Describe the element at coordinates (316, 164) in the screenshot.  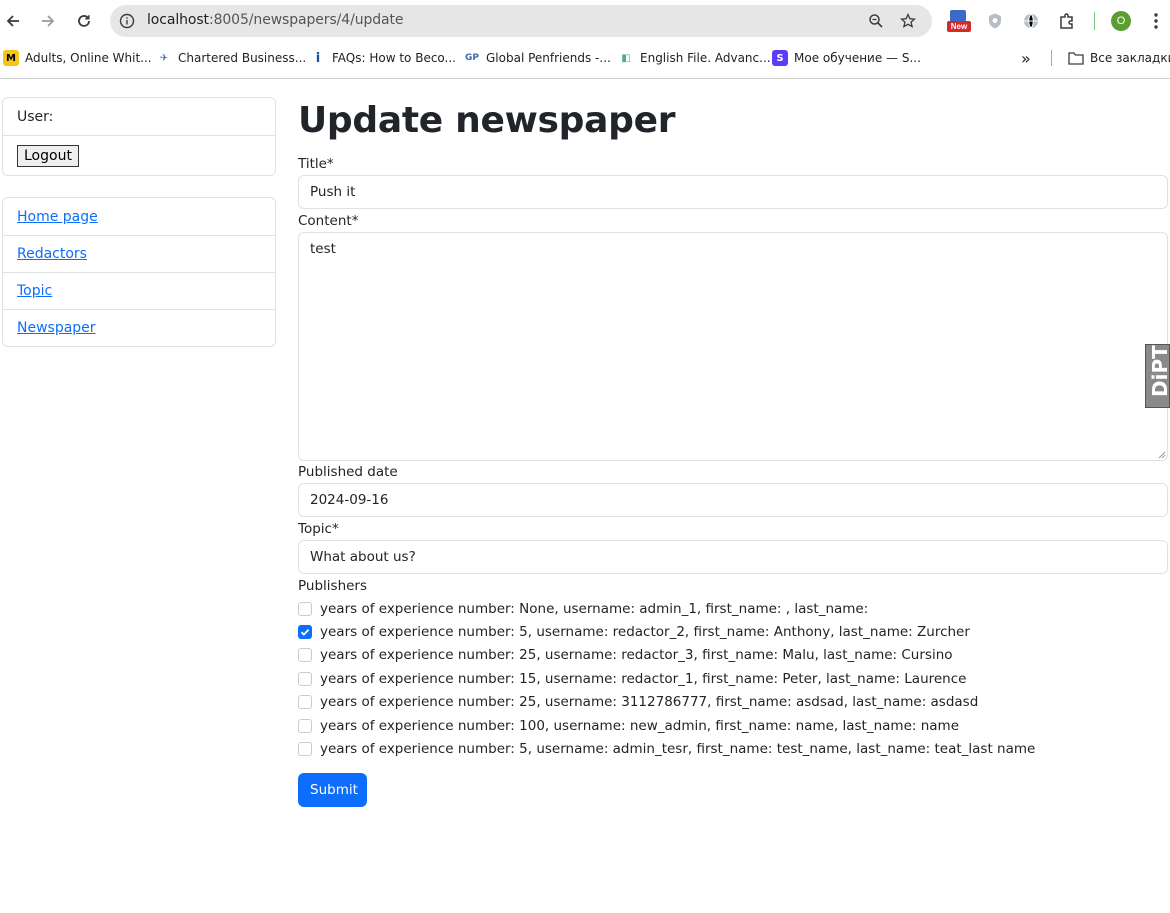
I see `title-label: Title*` at that location.